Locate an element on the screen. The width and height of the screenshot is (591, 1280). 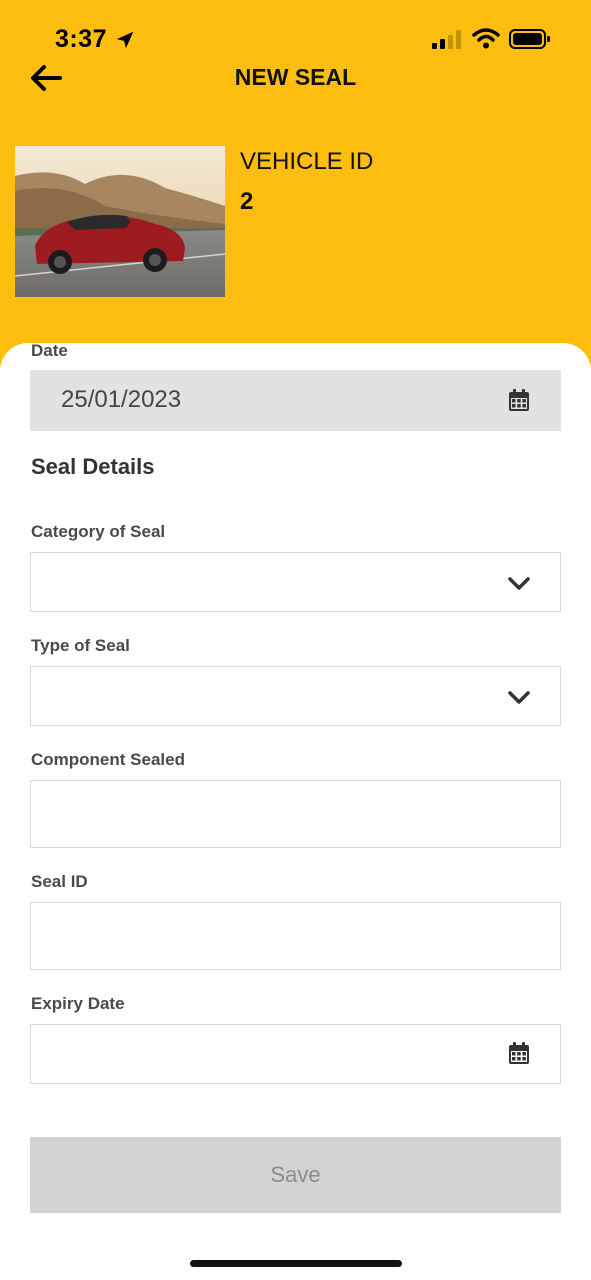
category-select is located at coordinates (295, 582).